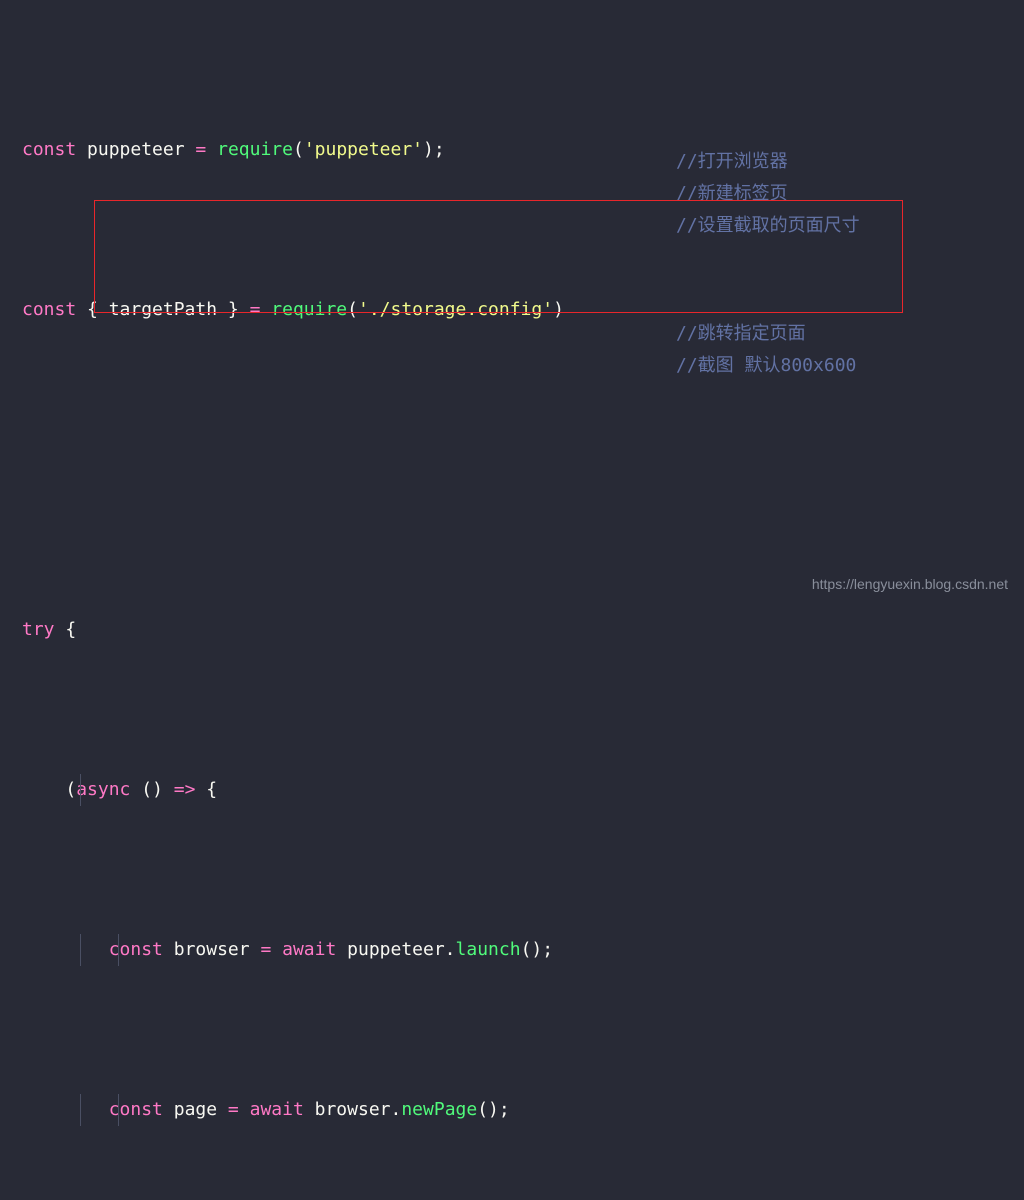 Image resolution: width=1024 pixels, height=1200 pixels. What do you see at coordinates (136, 149) in the screenshot?
I see `identifier-puppeteer: puppeteer` at bounding box center [136, 149].